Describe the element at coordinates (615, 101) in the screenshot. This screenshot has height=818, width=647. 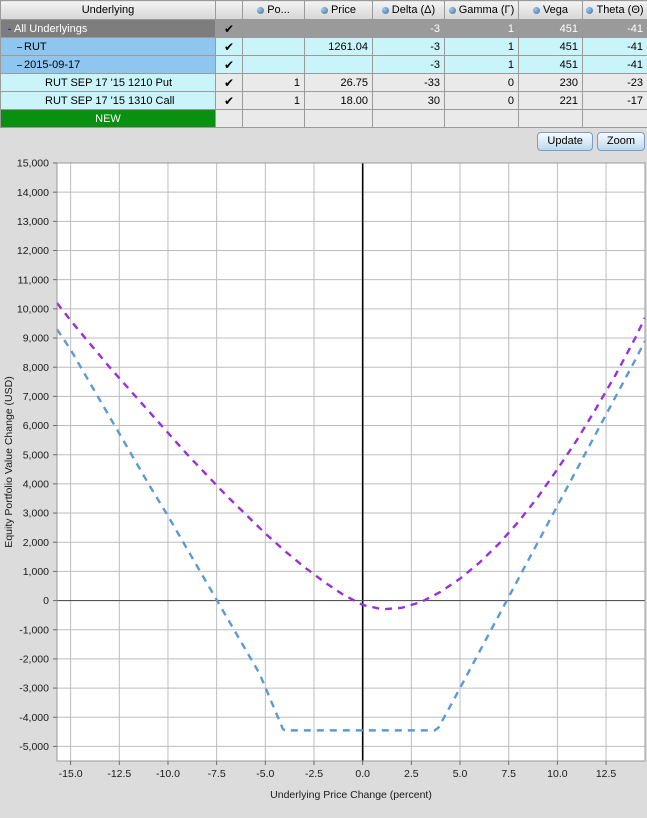
I see `cell-theta: -17` at that location.